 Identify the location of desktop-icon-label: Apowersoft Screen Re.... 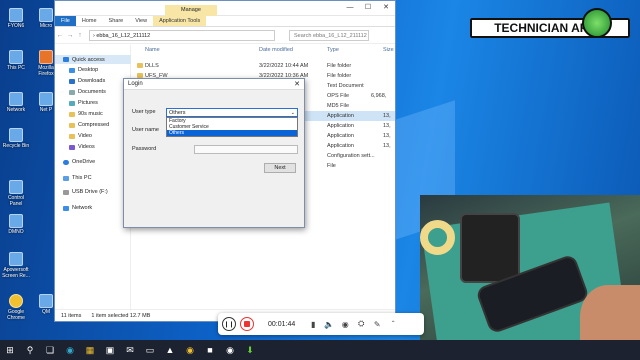
(16, 273).